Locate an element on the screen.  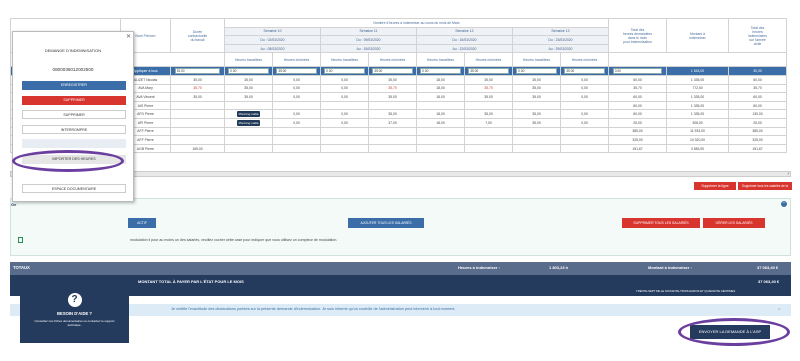
duration-cell: 169,00 is located at coordinates (197, 148).